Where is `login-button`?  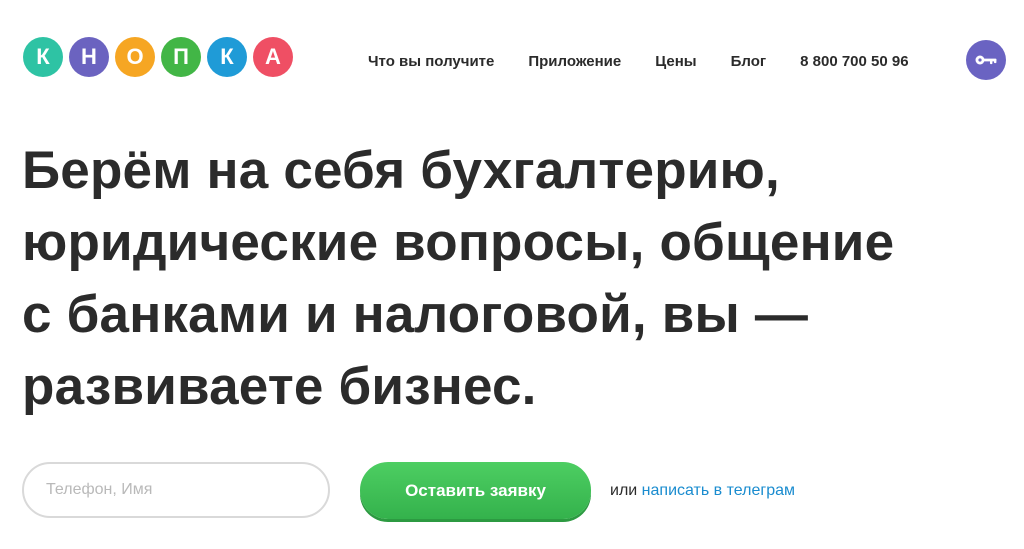 login-button is located at coordinates (986, 60).